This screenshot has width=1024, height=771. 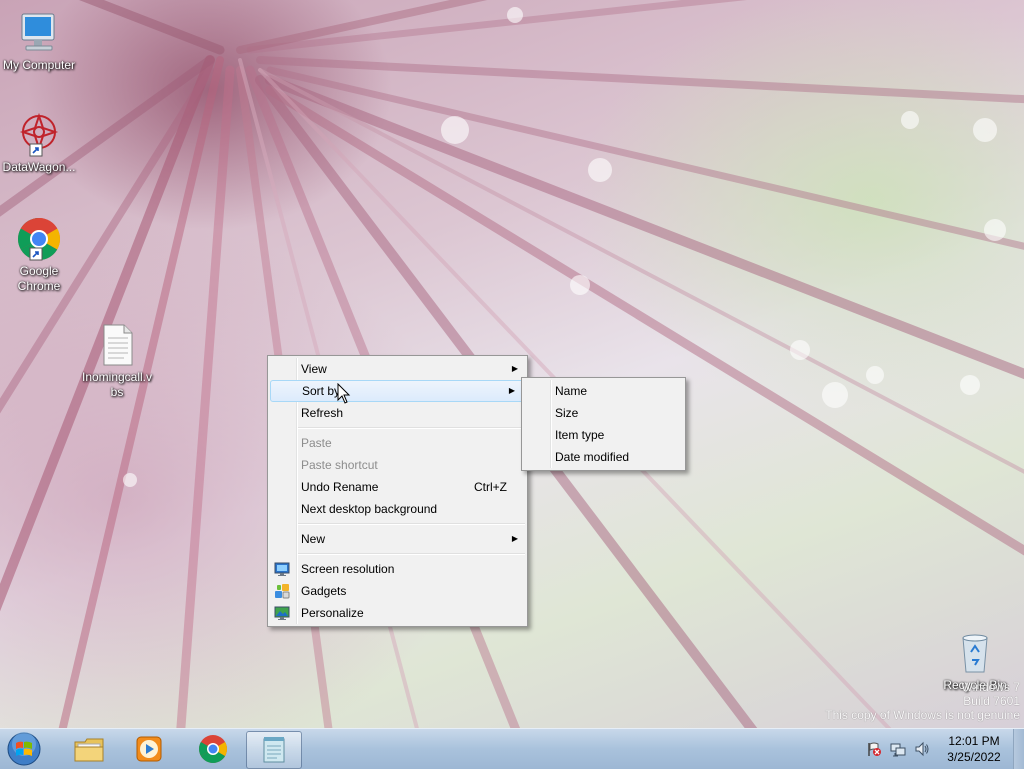 What do you see at coordinates (874, 749) in the screenshot?
I see `action-center-flag-icon` at bounding box center [874, 749].